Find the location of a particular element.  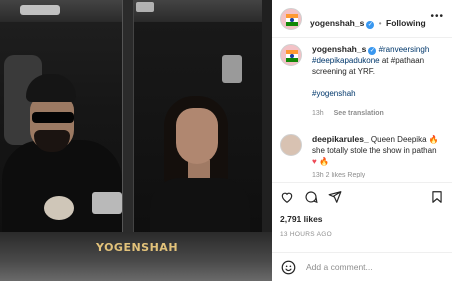

heart-icon is located at coordinates (287, 197).